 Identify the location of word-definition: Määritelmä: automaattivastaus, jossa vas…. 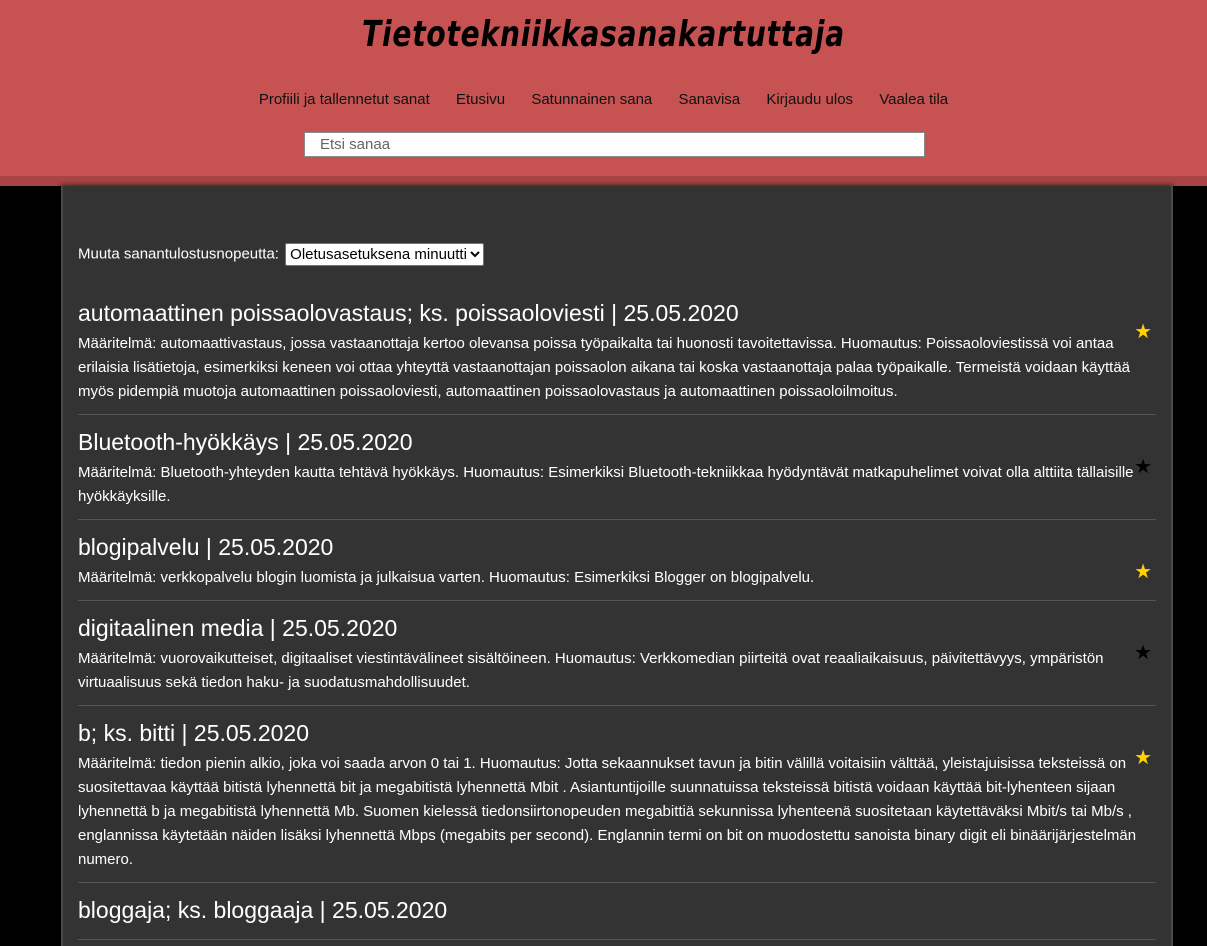
(604, 367).